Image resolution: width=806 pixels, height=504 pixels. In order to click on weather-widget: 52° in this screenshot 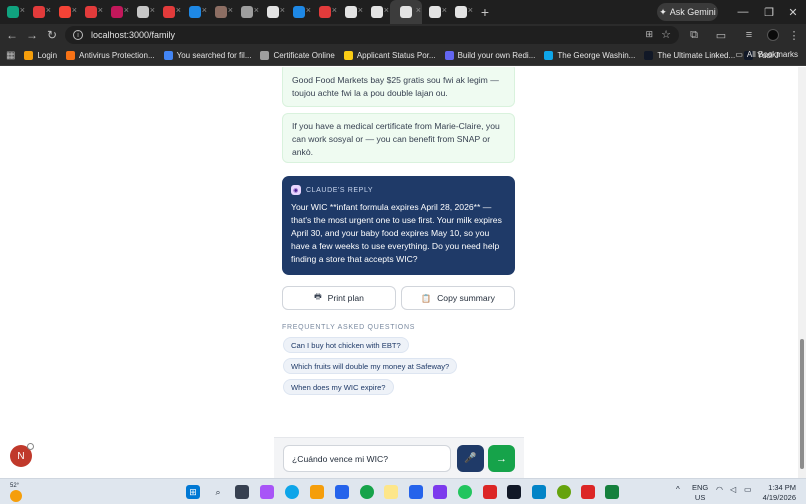, I will do `click(16, 492)`.